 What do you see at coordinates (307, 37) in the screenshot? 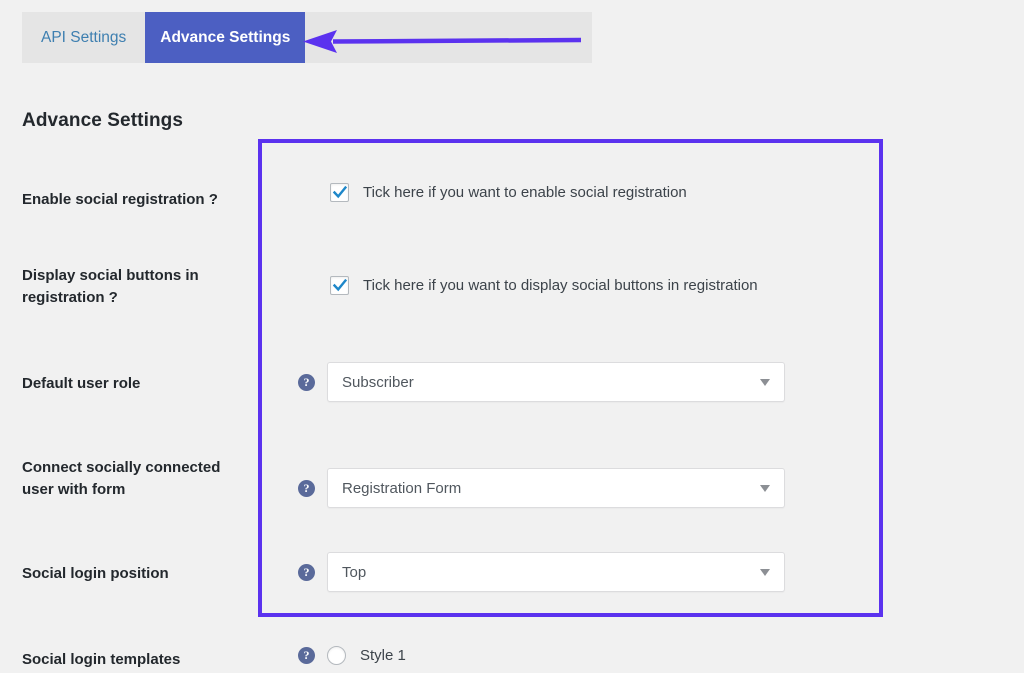
I see `settings-tab-bar: API Settings Advance Settings` at bounding box center [307, 37].